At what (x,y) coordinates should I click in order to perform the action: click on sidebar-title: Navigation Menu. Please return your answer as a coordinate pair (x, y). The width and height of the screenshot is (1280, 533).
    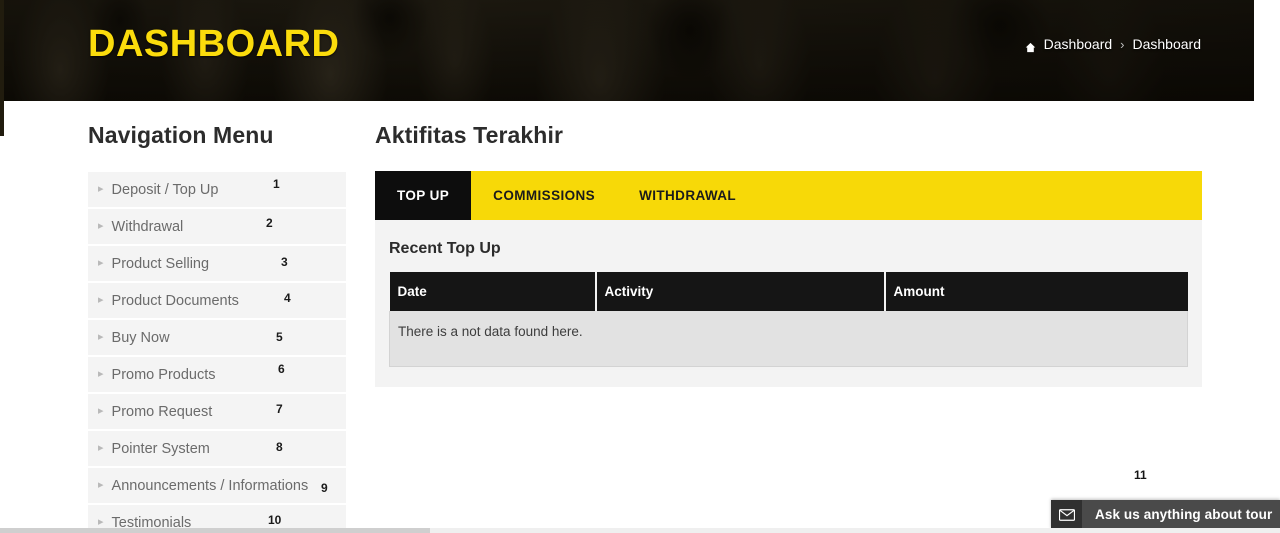
    Looking at the image, I should click on (181, 135).